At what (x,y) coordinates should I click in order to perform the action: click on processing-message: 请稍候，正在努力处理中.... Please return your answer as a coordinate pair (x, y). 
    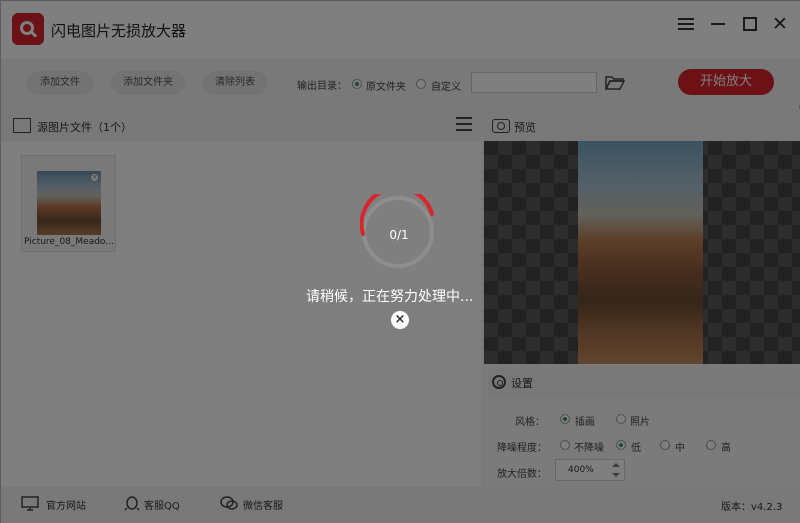
    Looking at the image, I should click on (390, 297).